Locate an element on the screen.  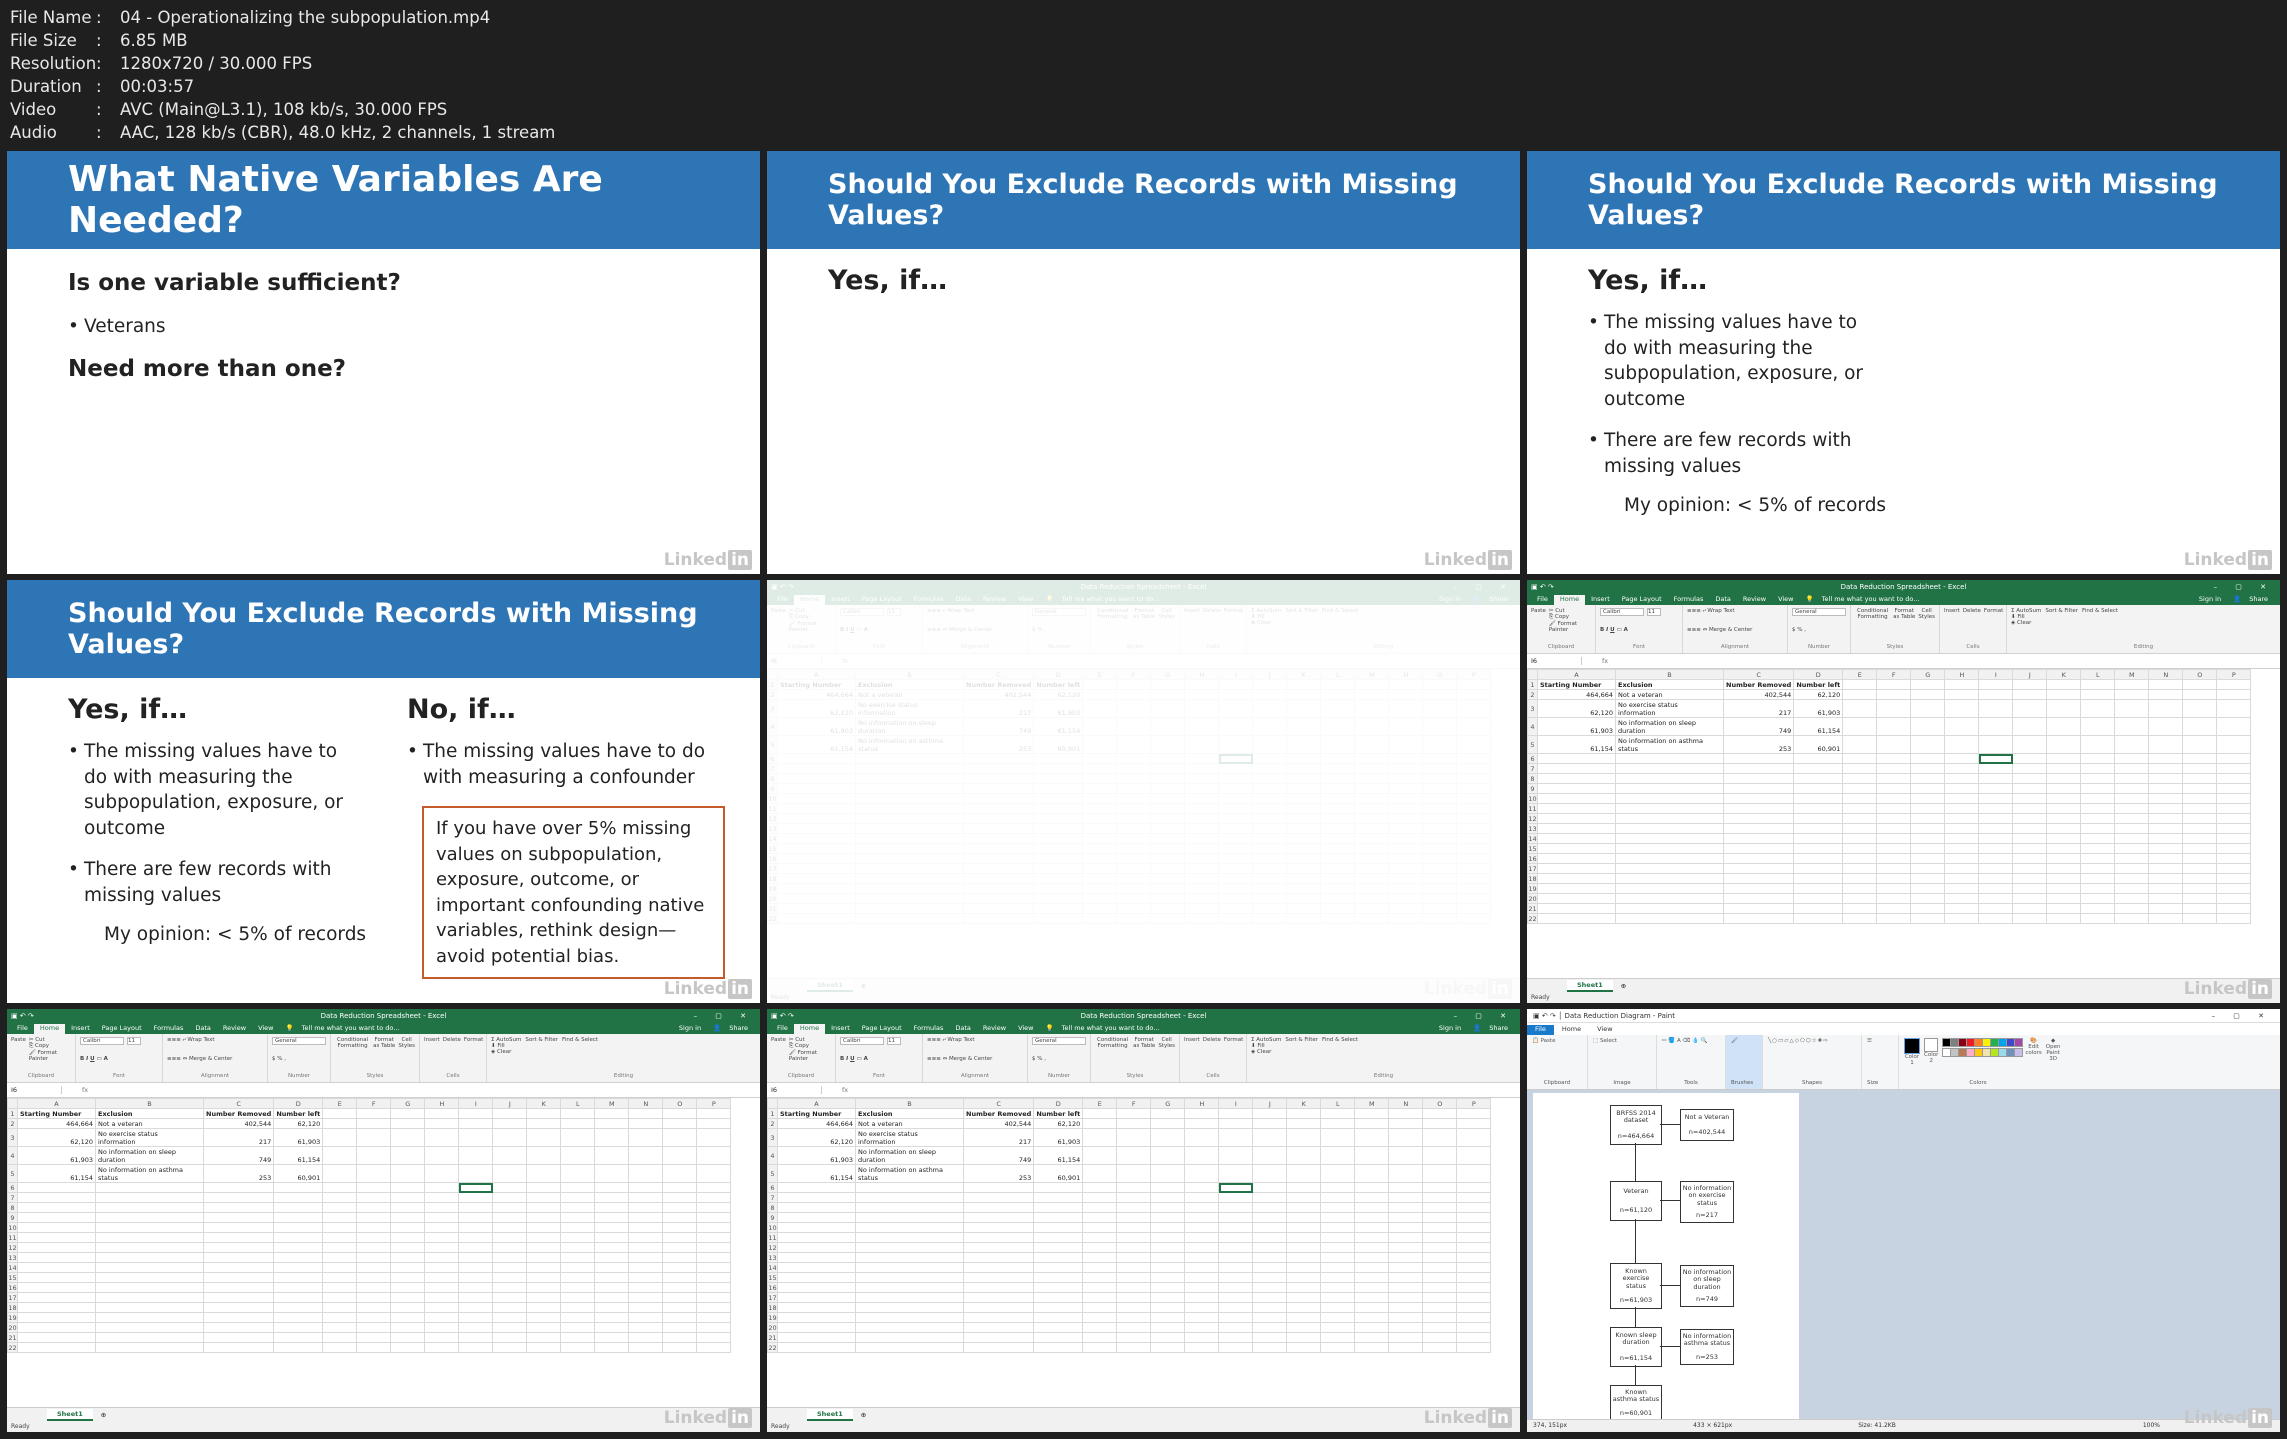
cell: 62,120 is located at coordinates (1058, 1123).